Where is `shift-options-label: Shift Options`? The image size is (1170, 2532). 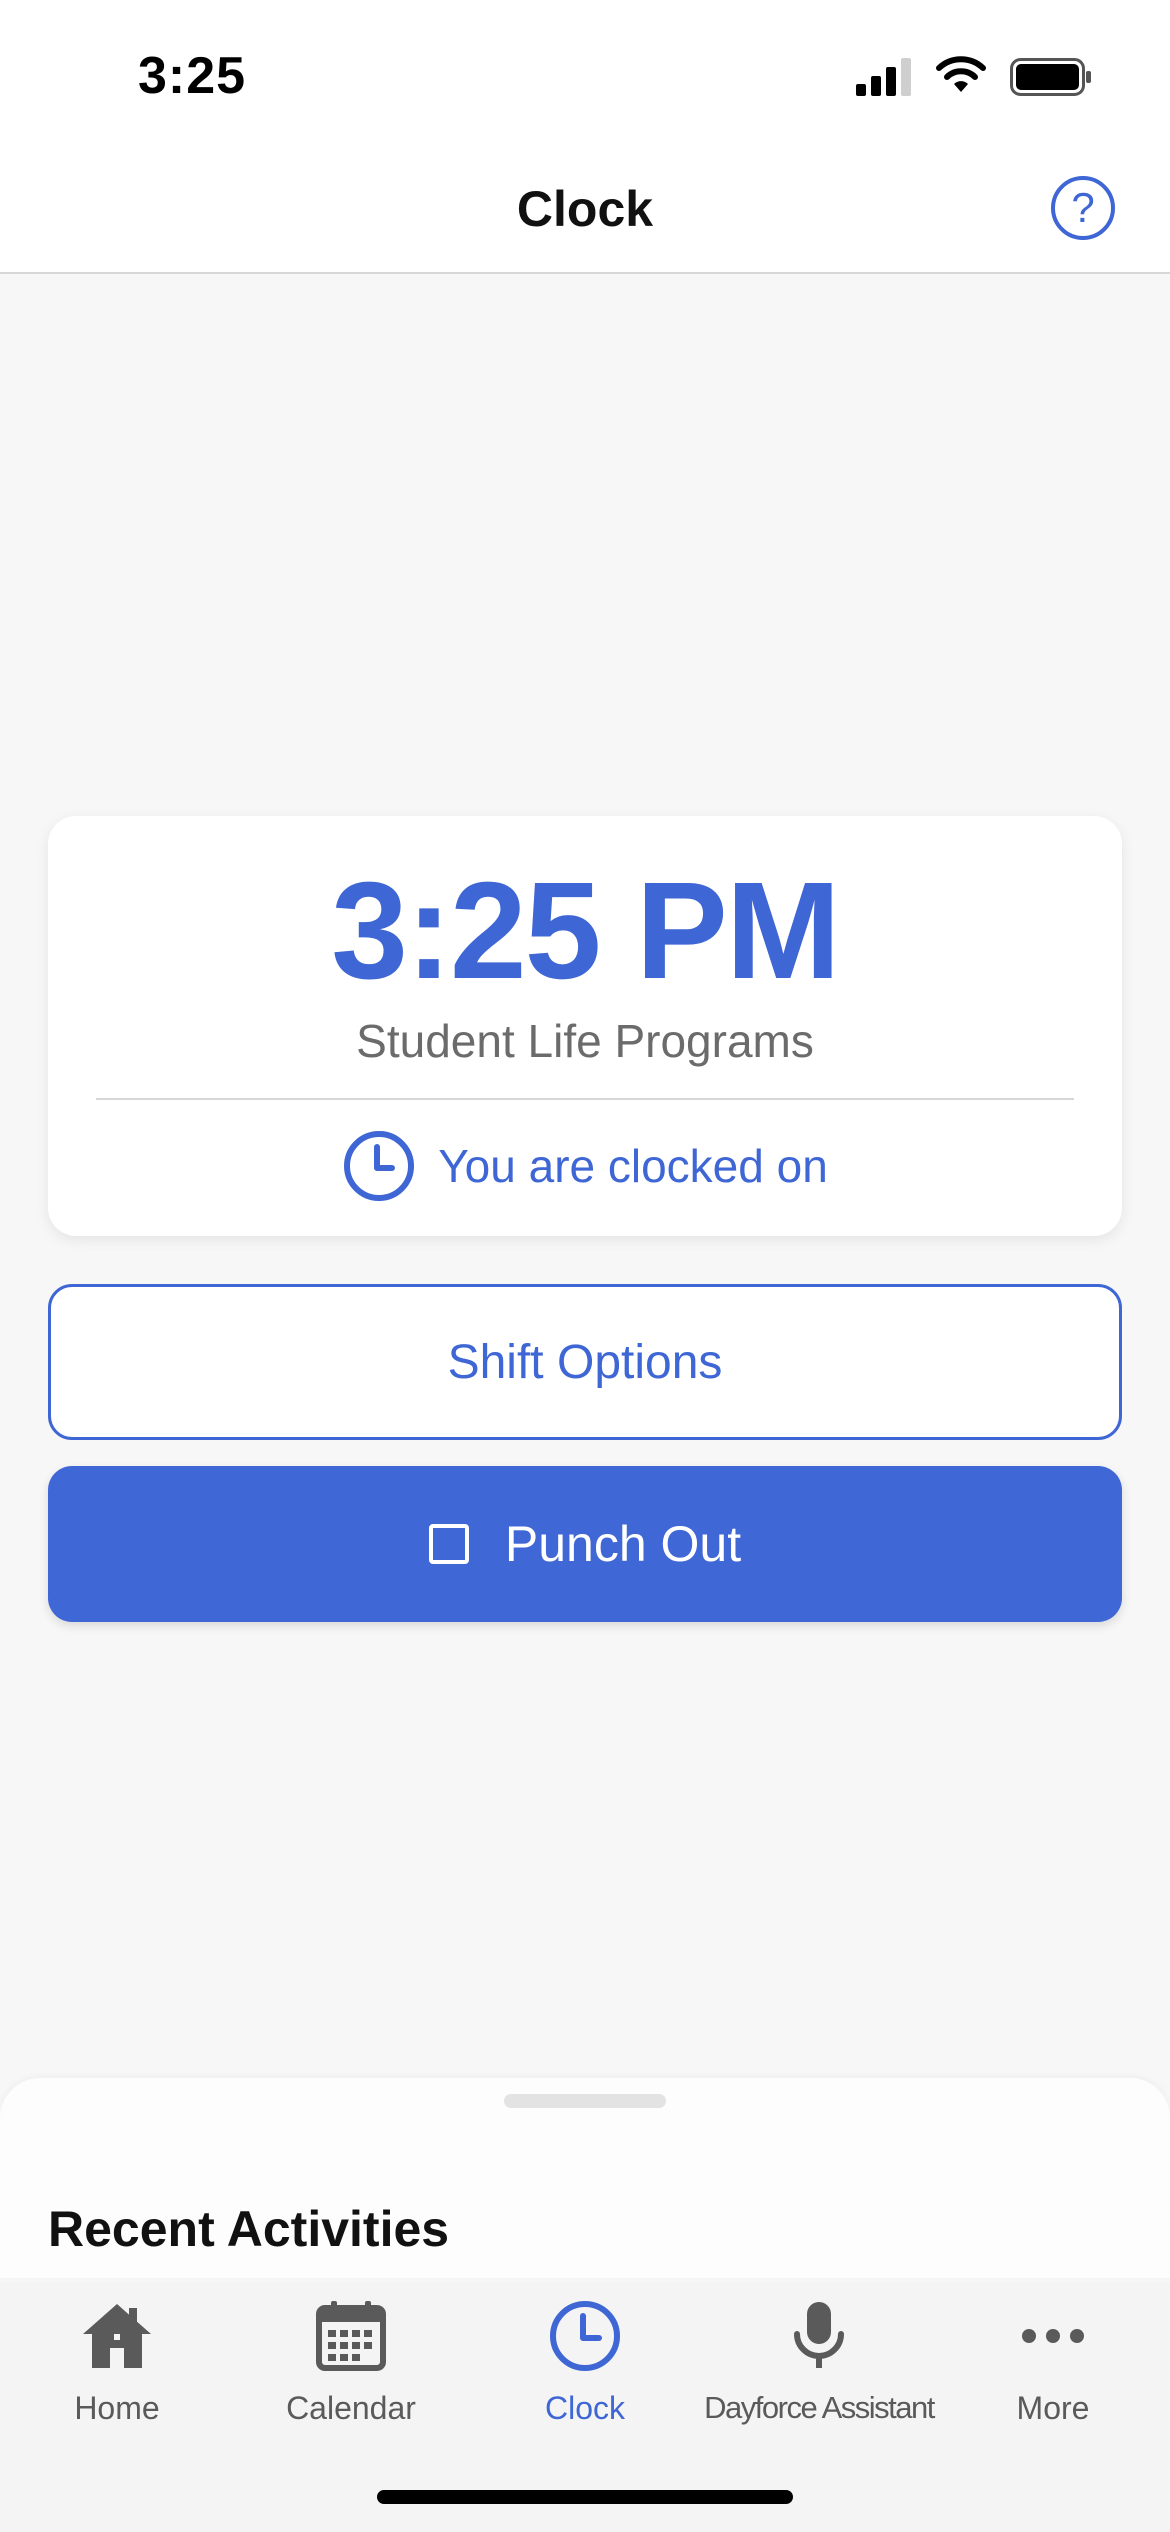
shift-options-label: Shift Options is located at coordinates (585, 1362).